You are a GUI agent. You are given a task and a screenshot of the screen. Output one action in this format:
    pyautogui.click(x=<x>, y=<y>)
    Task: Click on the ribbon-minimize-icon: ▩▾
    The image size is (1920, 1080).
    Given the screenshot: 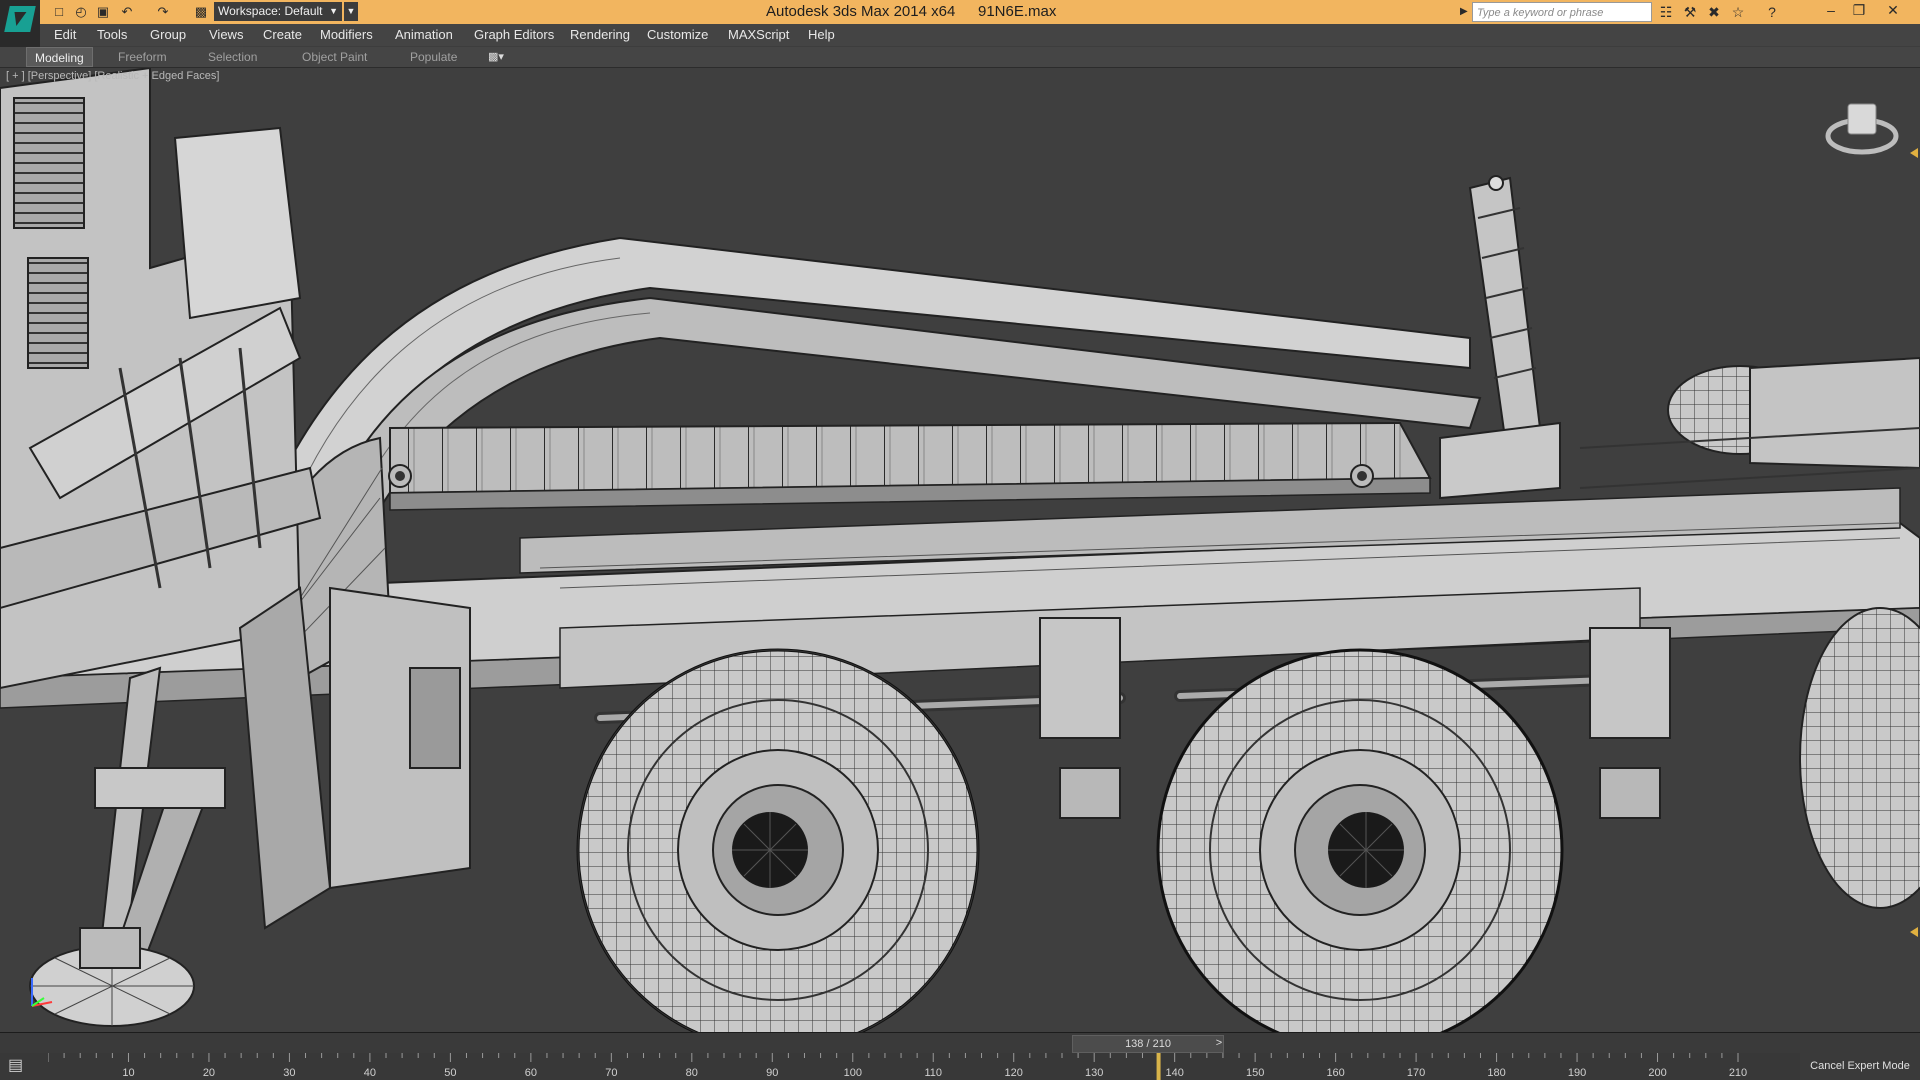 What is the action you would take?
    pyautogui.click(x=496, y=57)
    